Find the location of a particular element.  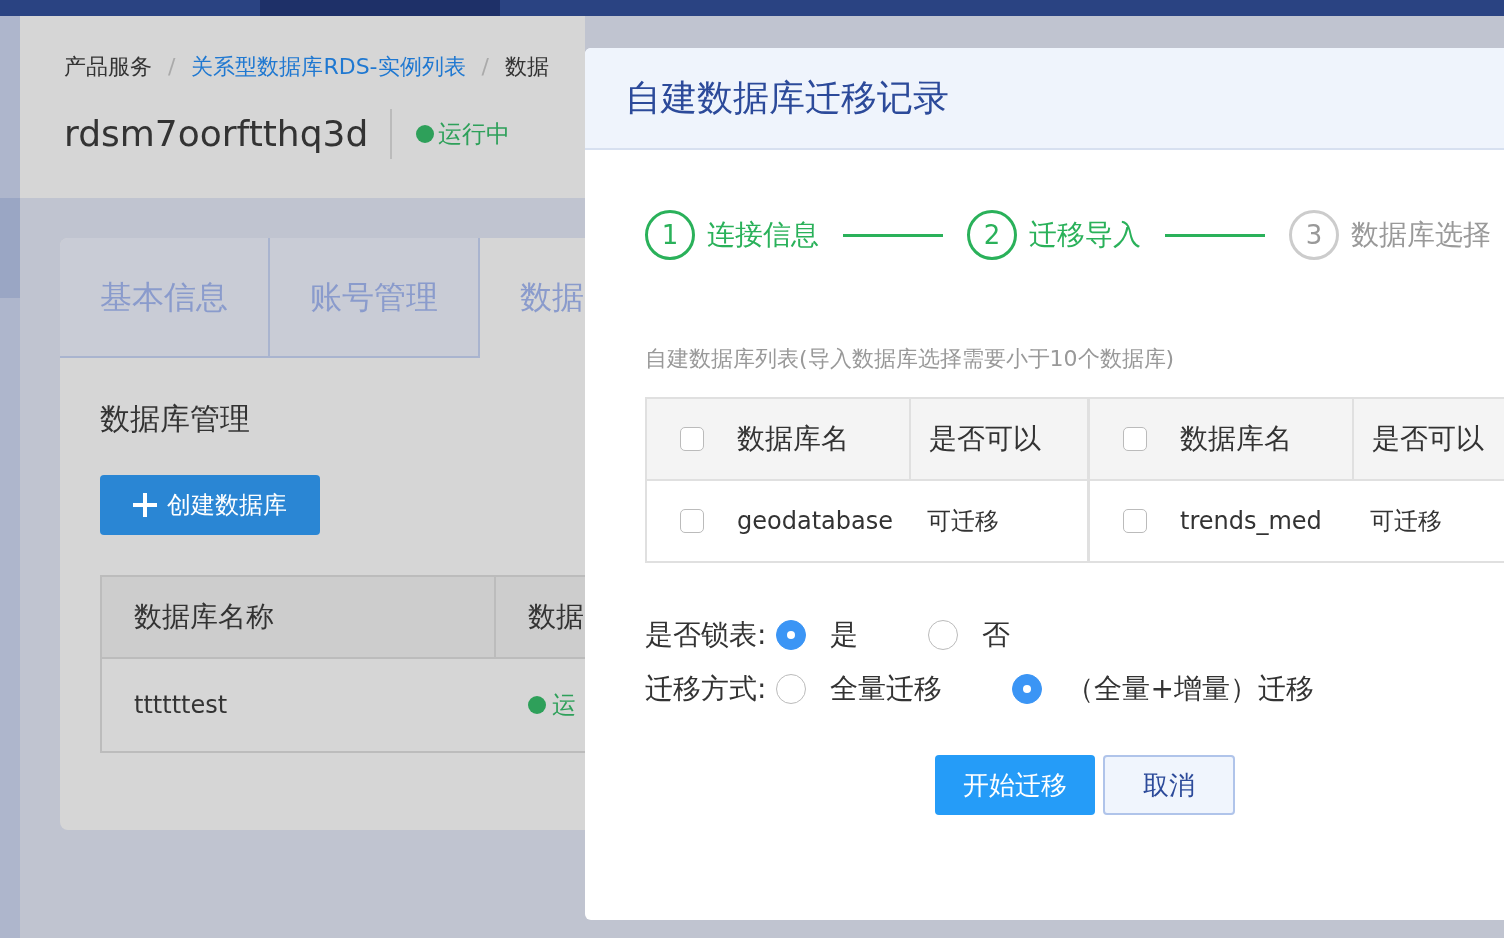

field-label: 是否锁表: is located at coordinates (706, 635).